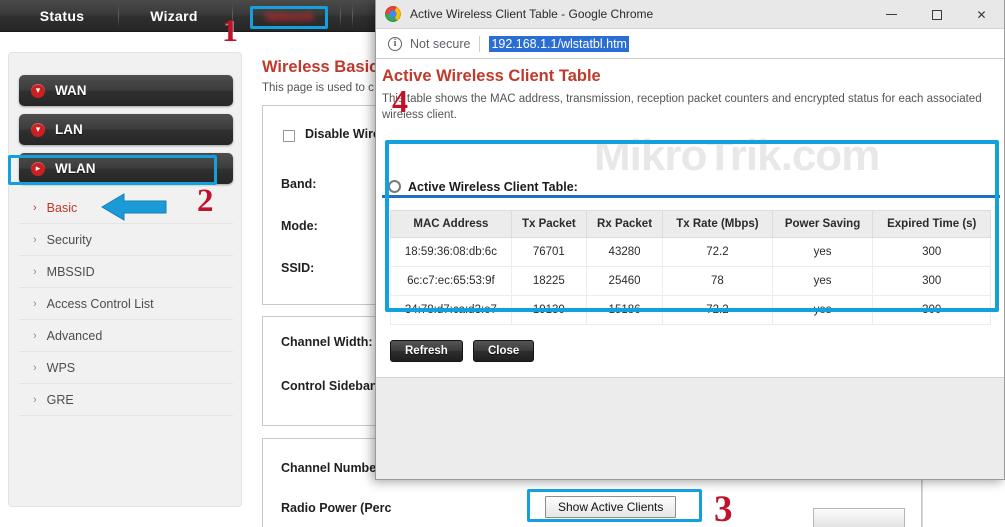  I want to click on tab-status: Status, so click(62, 16).